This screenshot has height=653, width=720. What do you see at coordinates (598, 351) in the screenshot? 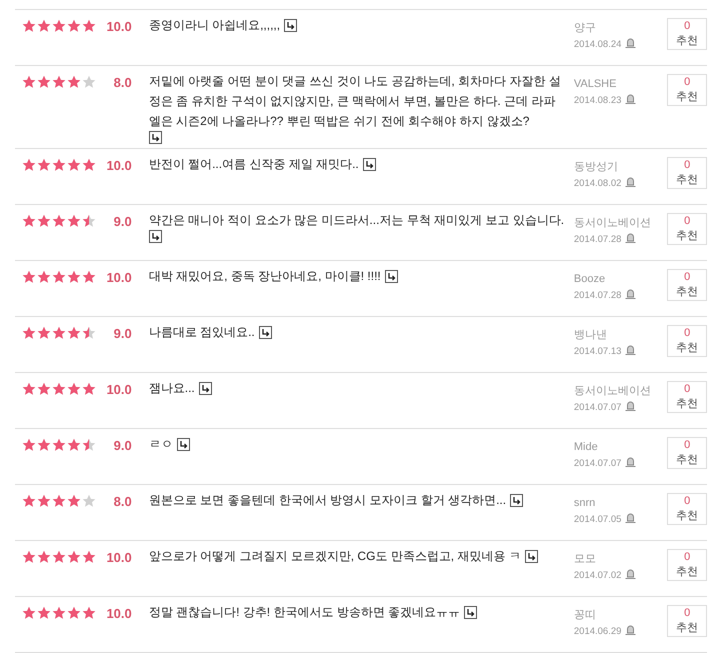
I see `post-date: 2014.07.13` at bounding box center [598, 351].